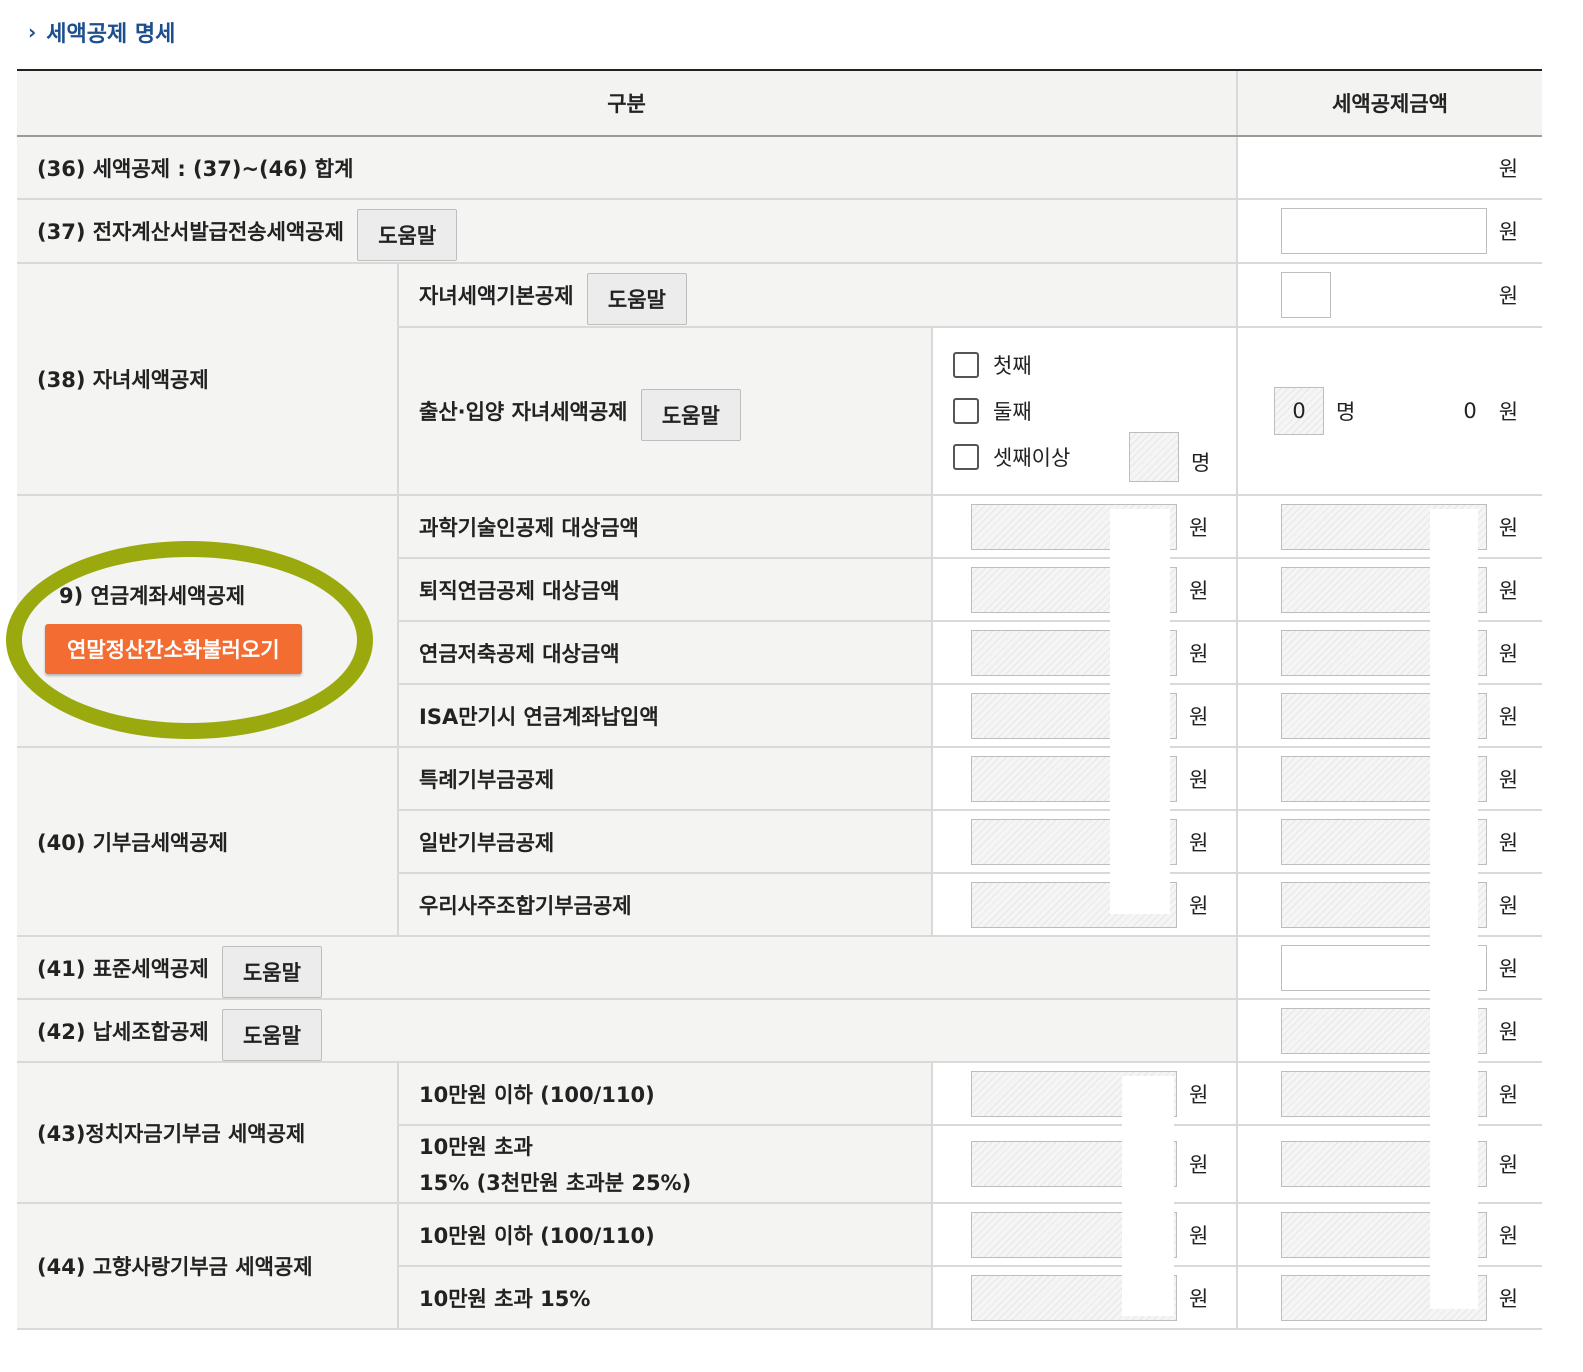 Image resolution: width=1583 pixels, height=1372 pixels. I want to click on row-37-input, so click(1383, 231).